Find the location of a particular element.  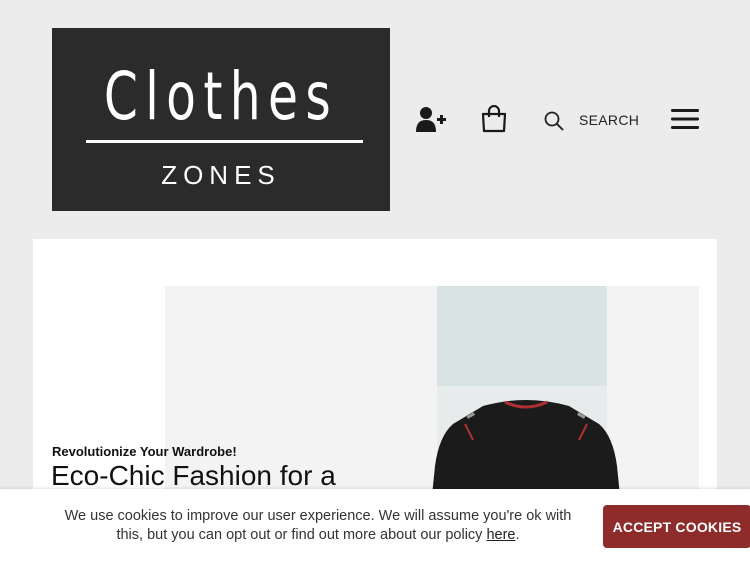

site-logo: Clothes ZONES is located at coordinates (221, 119).